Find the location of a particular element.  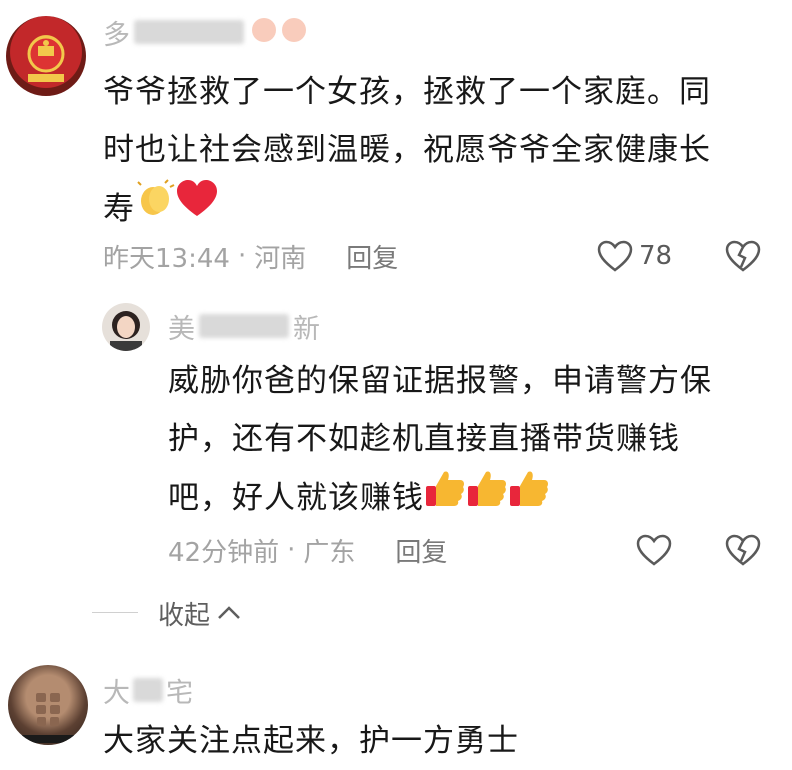

username-text: 多 is located at coordinates (116, 35).